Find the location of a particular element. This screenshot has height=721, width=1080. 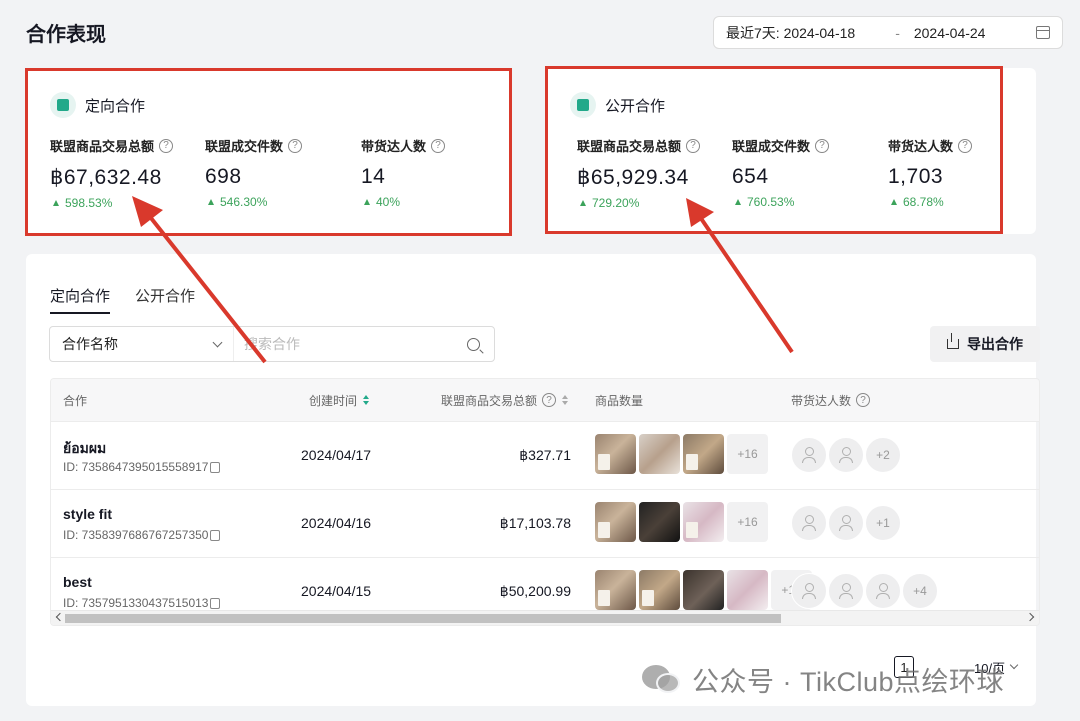

export-button: 导出合作 is located at coordinates (985, 344).